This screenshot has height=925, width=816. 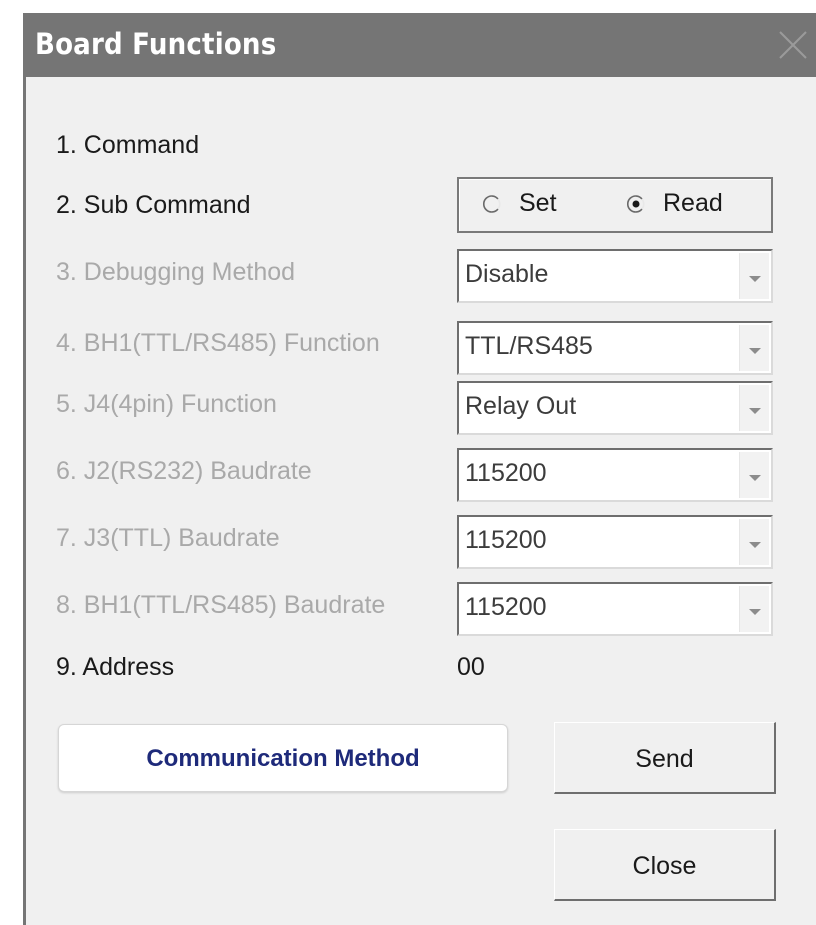 What do you see at coordinates (24, 501) in the screenshot?
I see `window-border` at bounding box center [24, 501].